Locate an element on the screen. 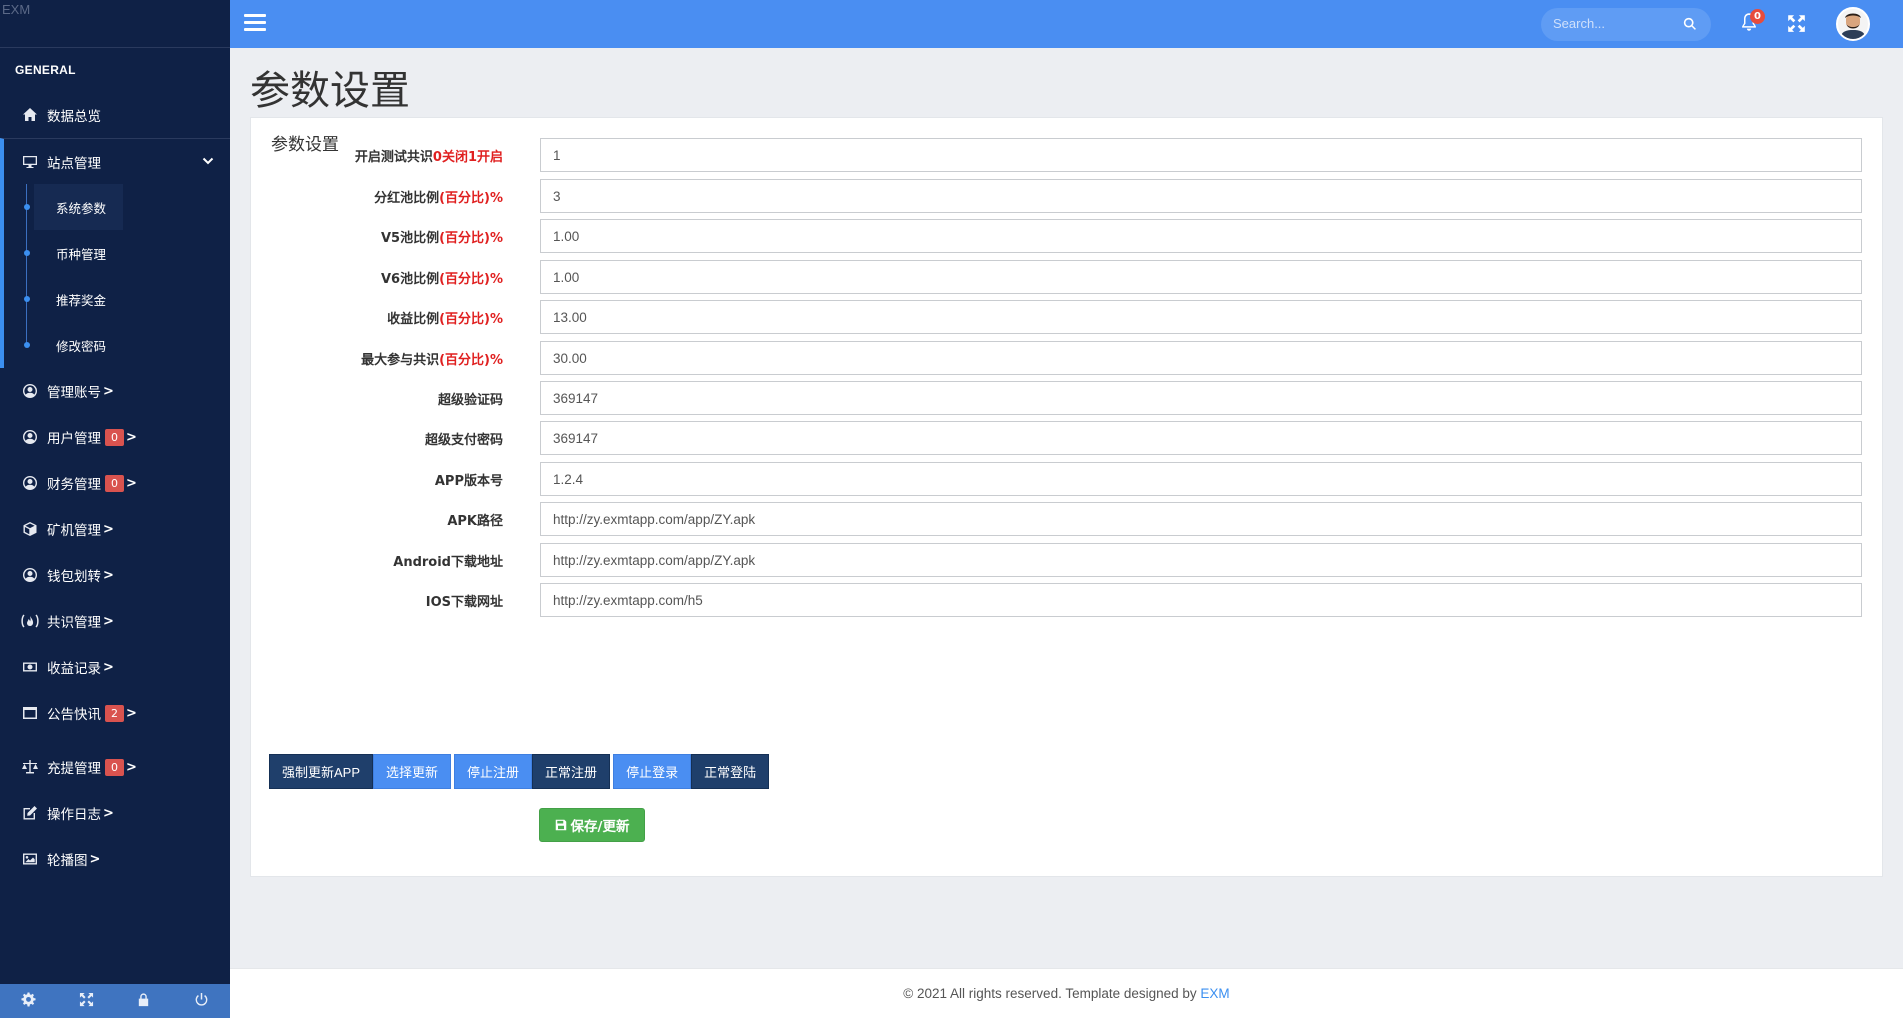  form-row-super-pay-password: 超级支付密码 is located at coordinates (1067, 438).